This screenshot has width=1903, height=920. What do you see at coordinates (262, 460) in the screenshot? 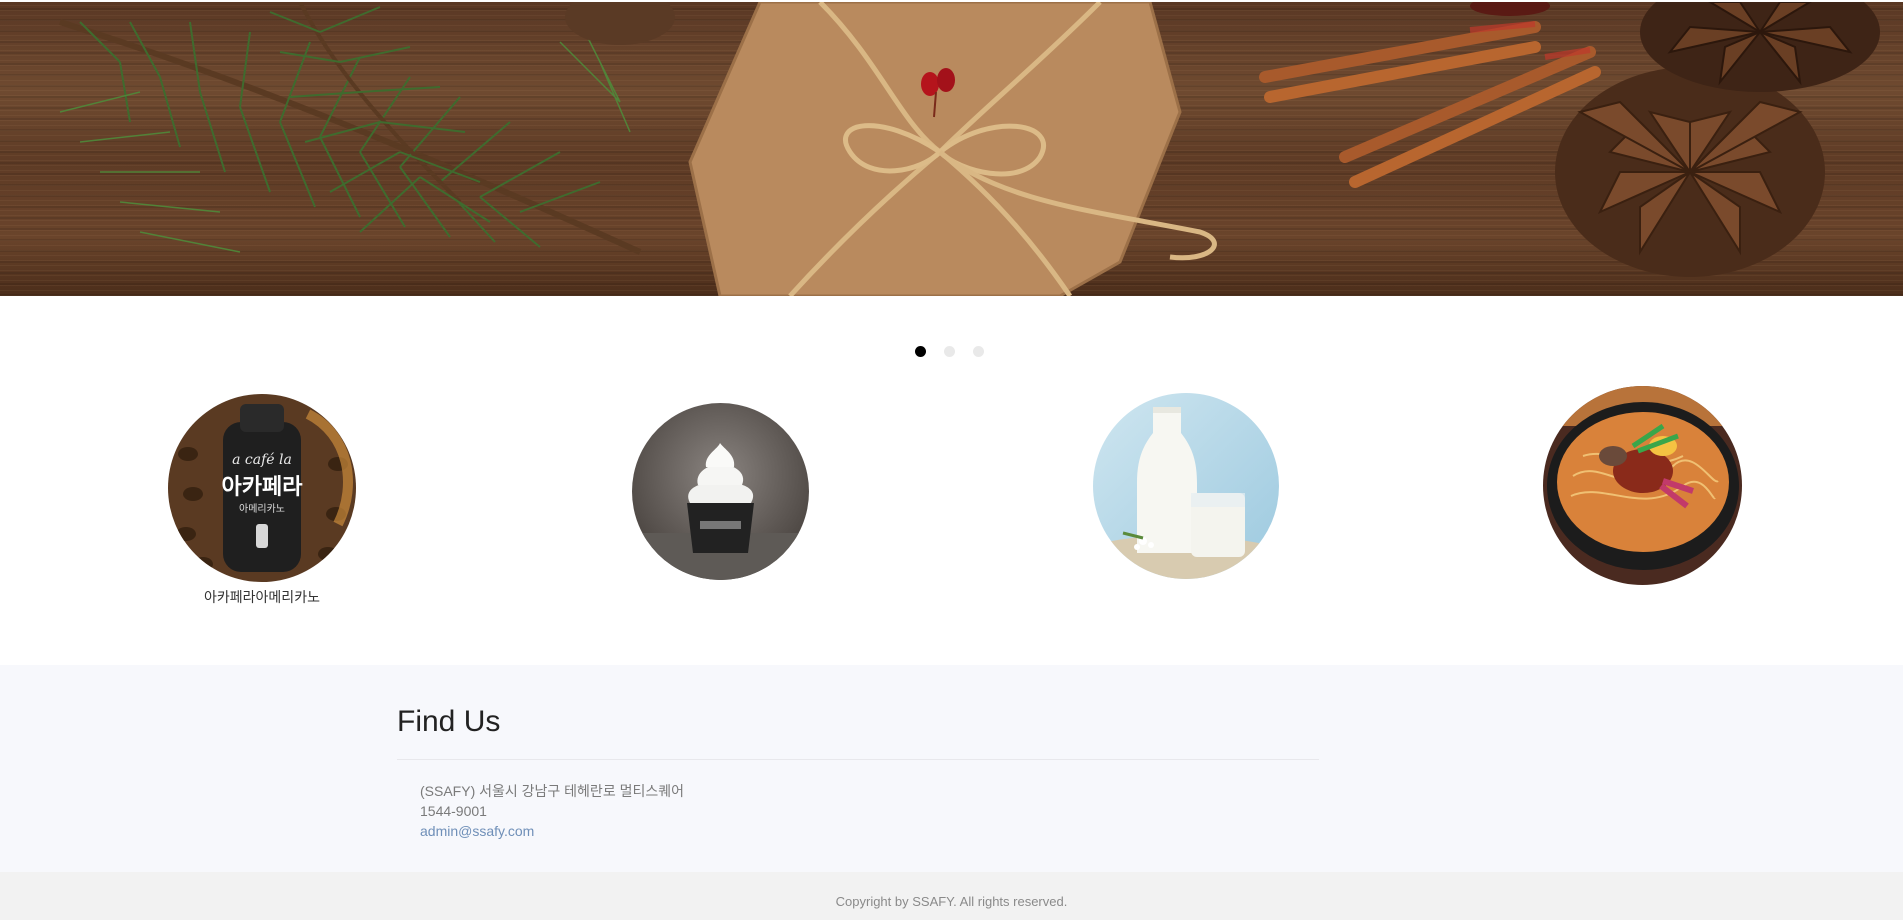
I see `svg-text: a café la` at bounding box center [262, 460].